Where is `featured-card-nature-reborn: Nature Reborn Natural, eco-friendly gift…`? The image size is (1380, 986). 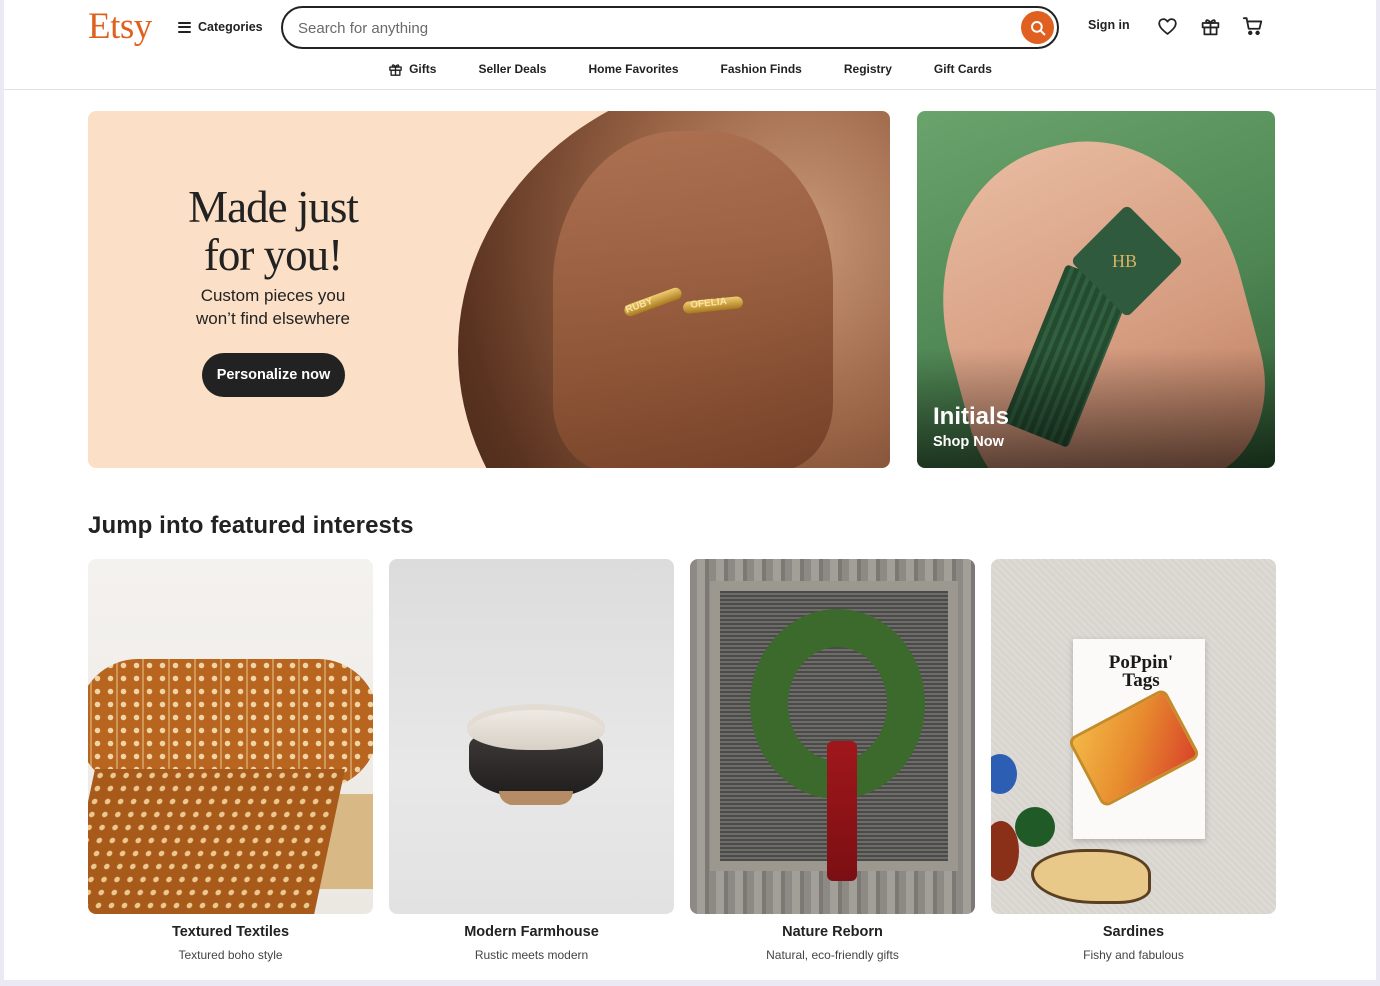
featured-card-nature-reborn: Nature Reborn Natural, eco-friendly gift… is located at coordinates (832, 764).